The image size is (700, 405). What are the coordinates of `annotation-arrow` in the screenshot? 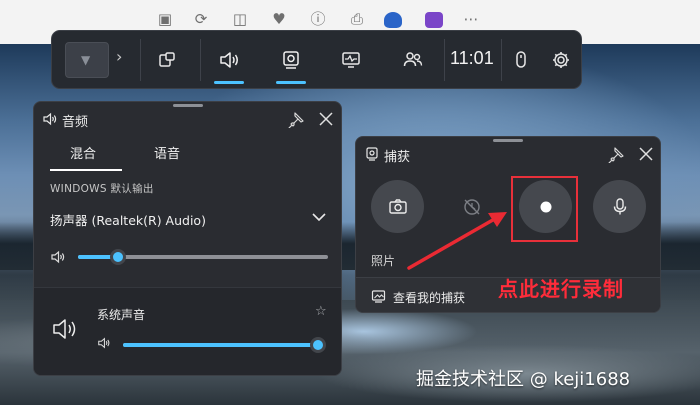 It's located at (457, 241).